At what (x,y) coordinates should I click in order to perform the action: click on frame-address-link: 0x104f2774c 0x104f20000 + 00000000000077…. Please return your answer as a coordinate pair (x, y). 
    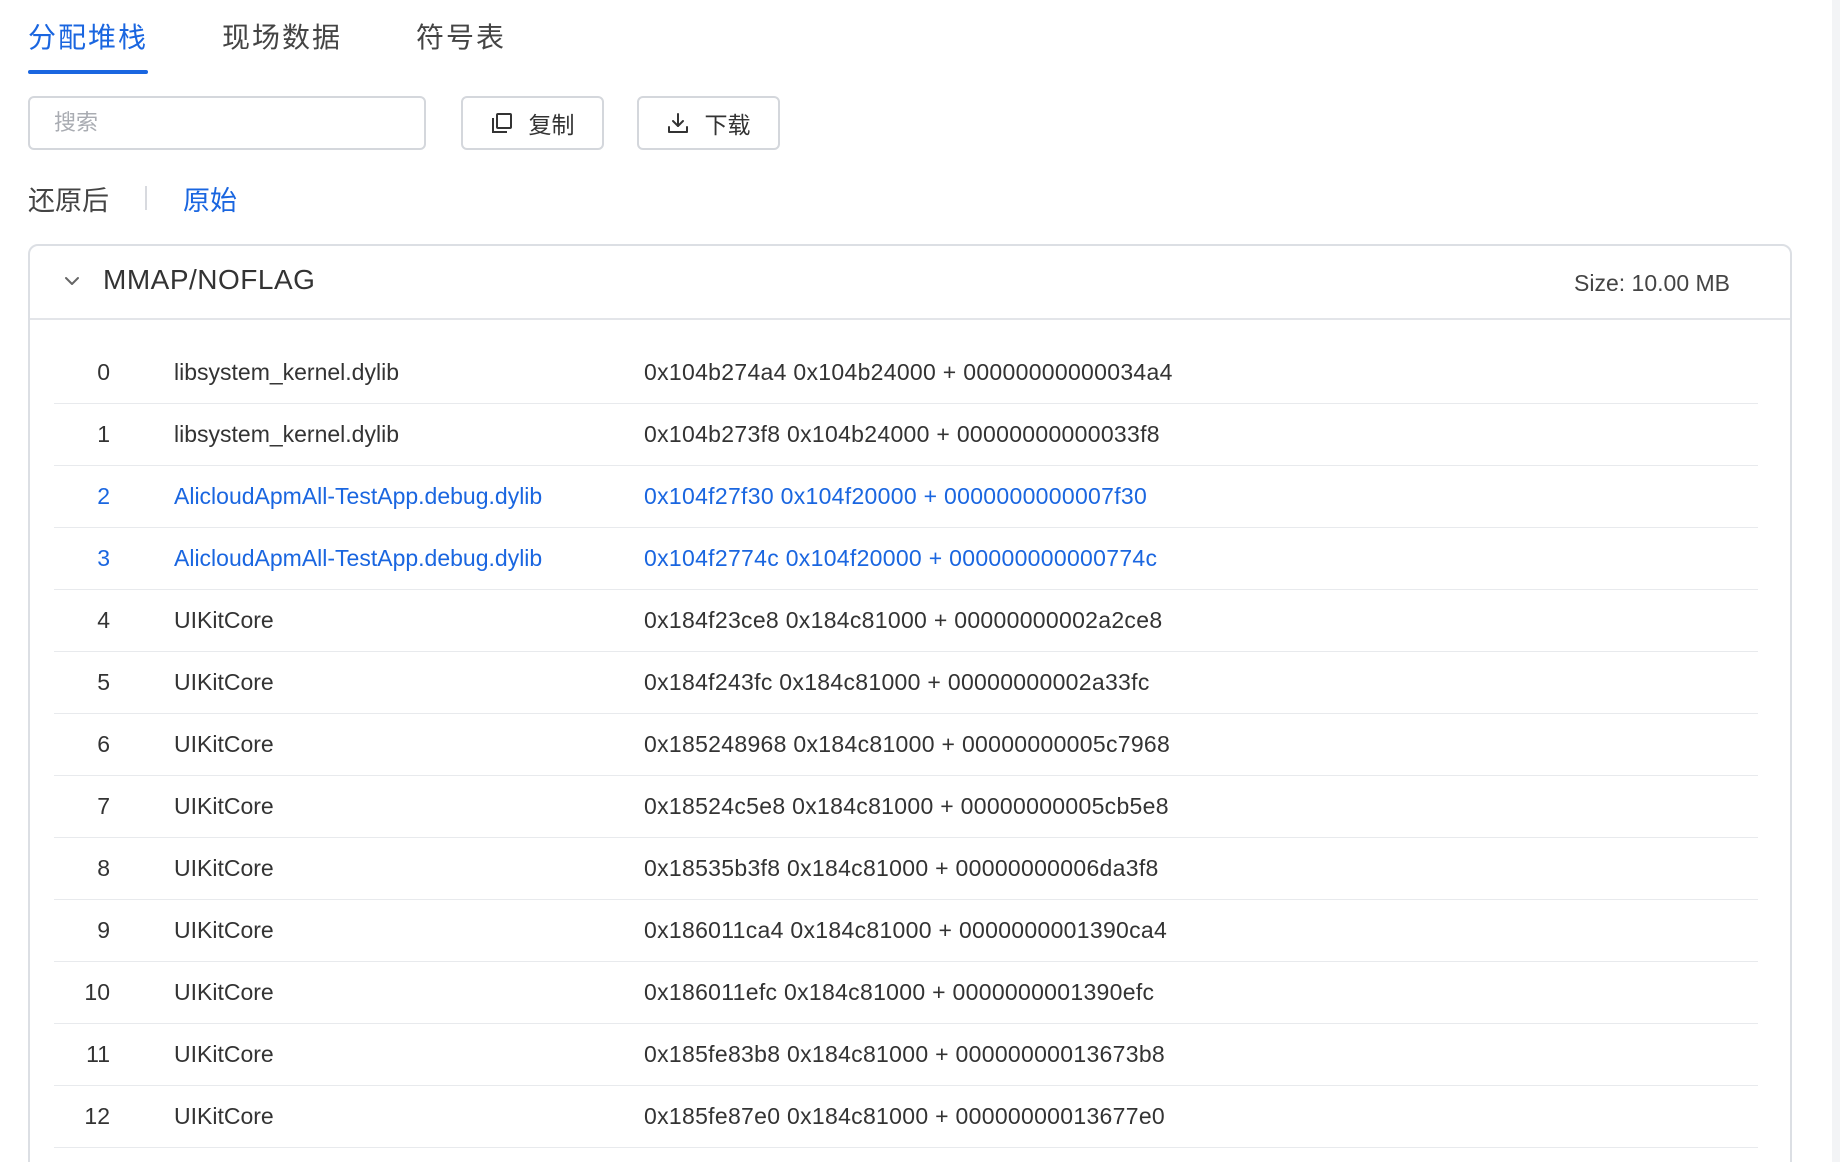
    Looking at the image, I should click on (900, 558).